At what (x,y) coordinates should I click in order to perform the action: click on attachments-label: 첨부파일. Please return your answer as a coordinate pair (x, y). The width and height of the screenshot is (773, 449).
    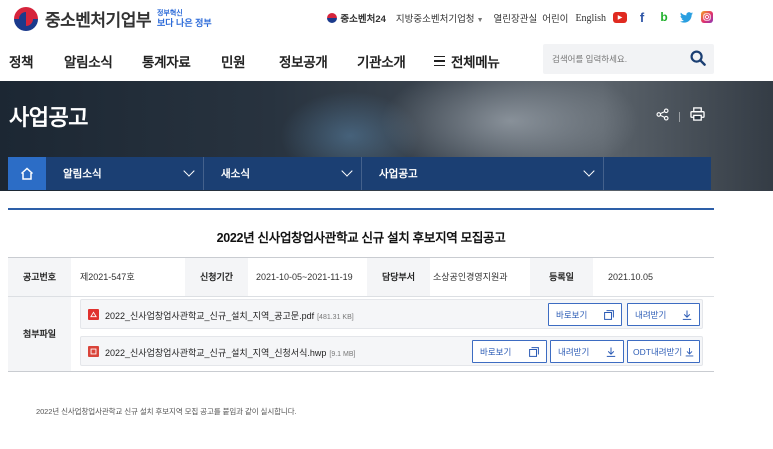
    Looking at the image, I should click on (39, 334).